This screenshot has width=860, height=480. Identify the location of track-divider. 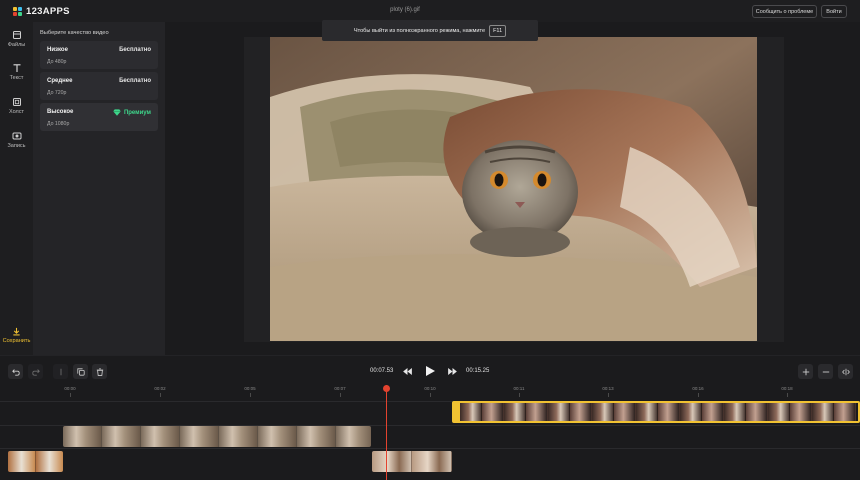
(430, 448).